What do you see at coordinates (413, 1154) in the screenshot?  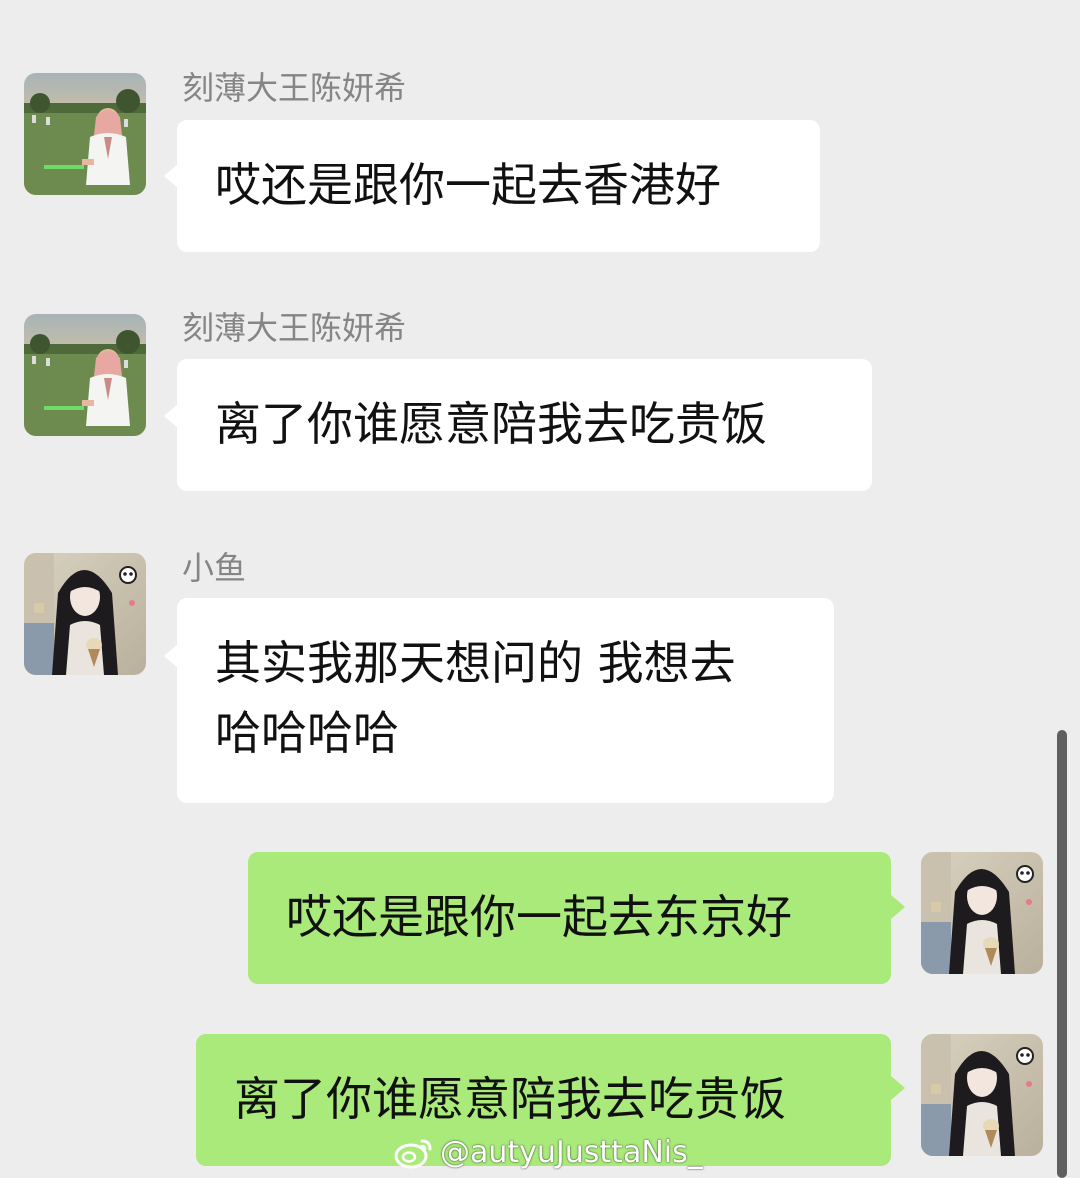 I see `weibo-logo-icon` at bounding box center [413, 1154].